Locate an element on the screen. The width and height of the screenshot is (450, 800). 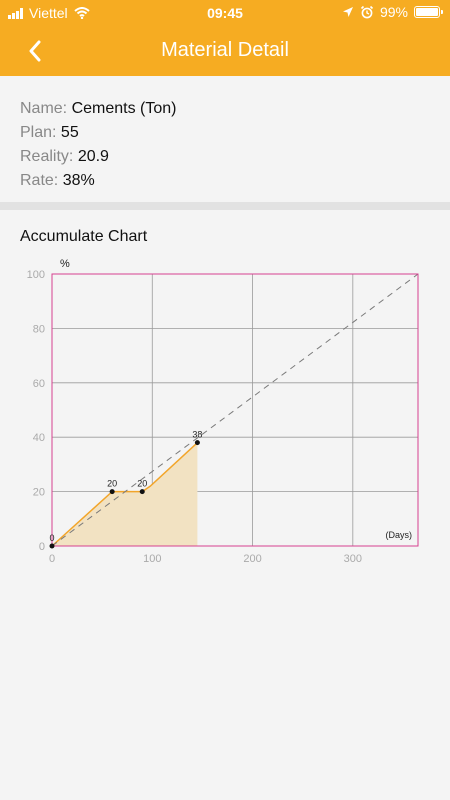
y-axis-label: % is located at coordinates (65, 264).